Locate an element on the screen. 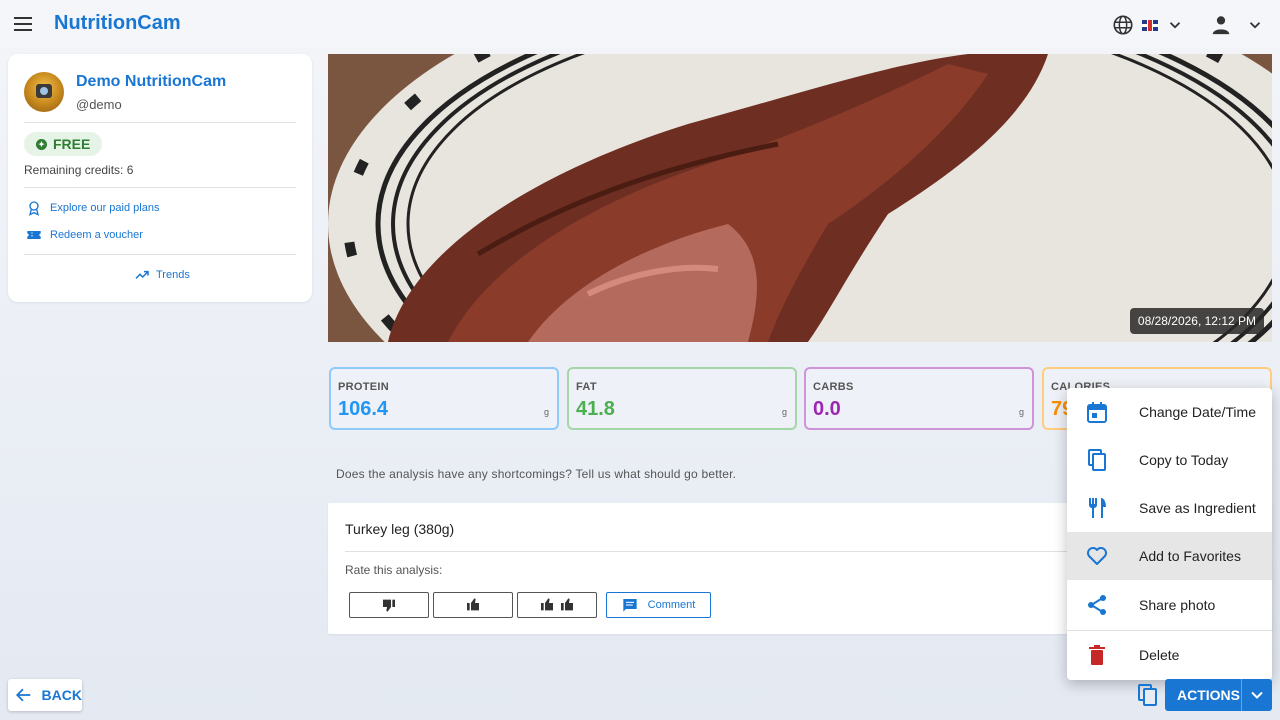 The width and height of the screenshot is (1280, 720). menu-item-label: Save as Ingredient is located at coordinates (1197, 508).